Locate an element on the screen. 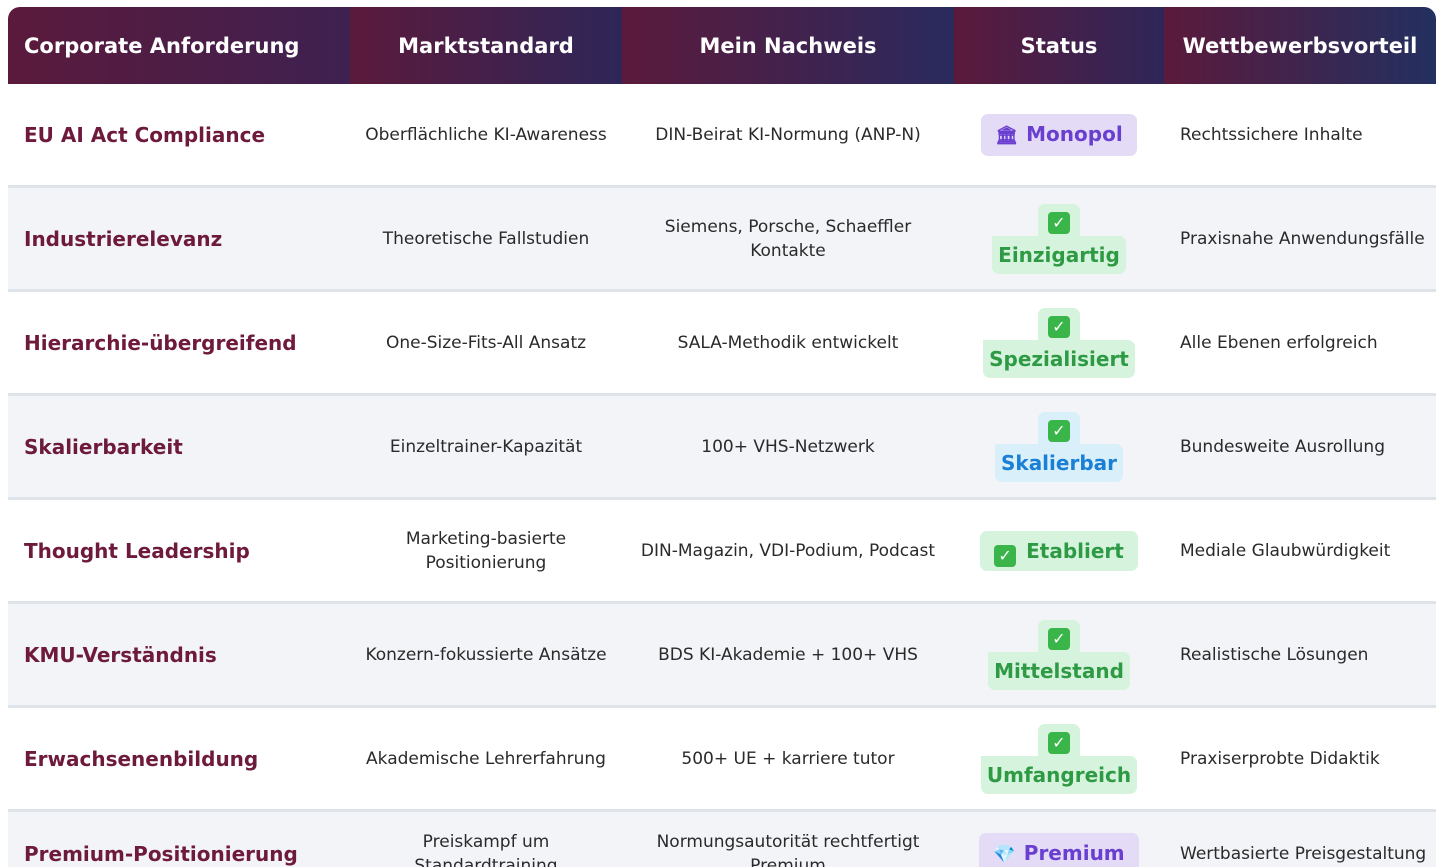  status-label: Monopol is located at coordinates (1074, 133).